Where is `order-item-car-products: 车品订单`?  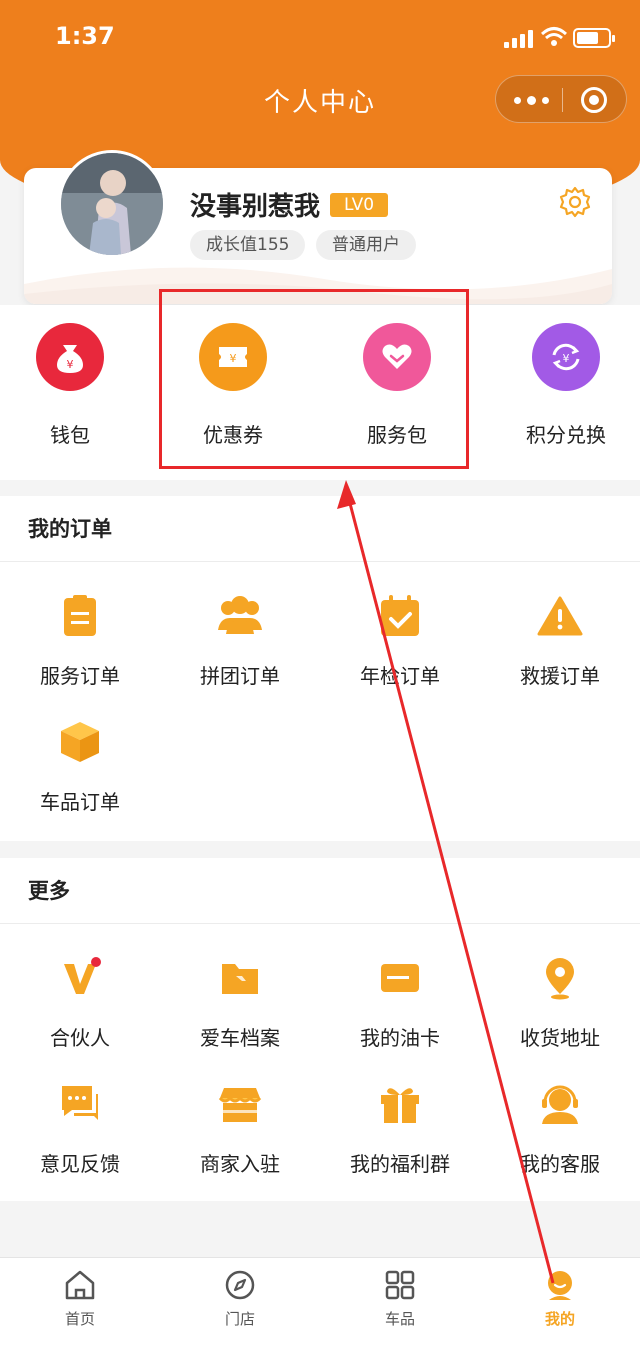
order-item-car-products: 车品订单 is located at coordinates (80, 766).